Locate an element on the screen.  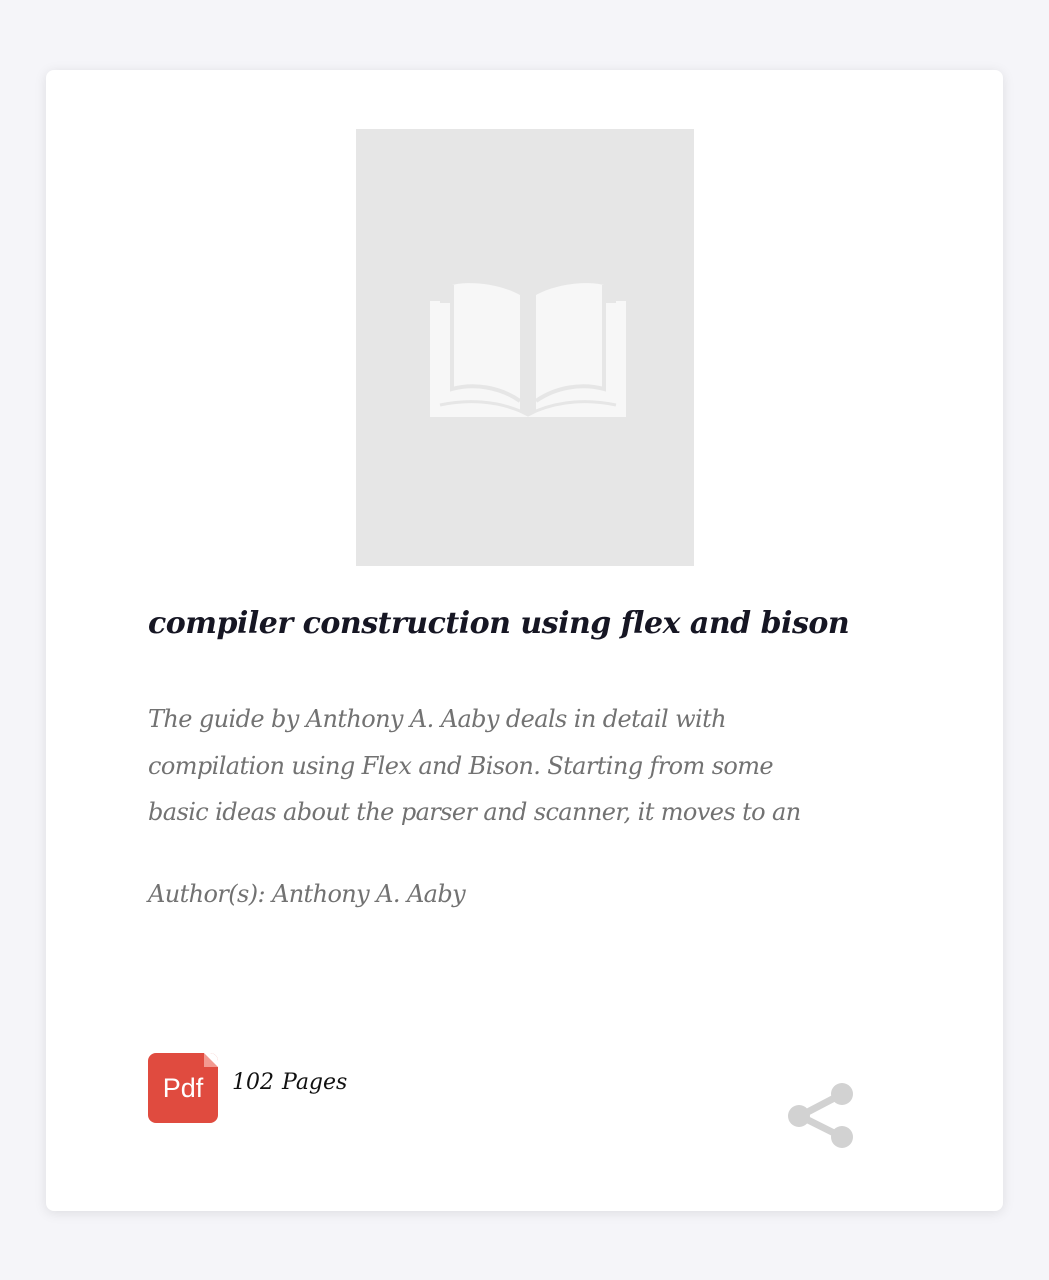
share-button is located at coordinates (821, 1117).